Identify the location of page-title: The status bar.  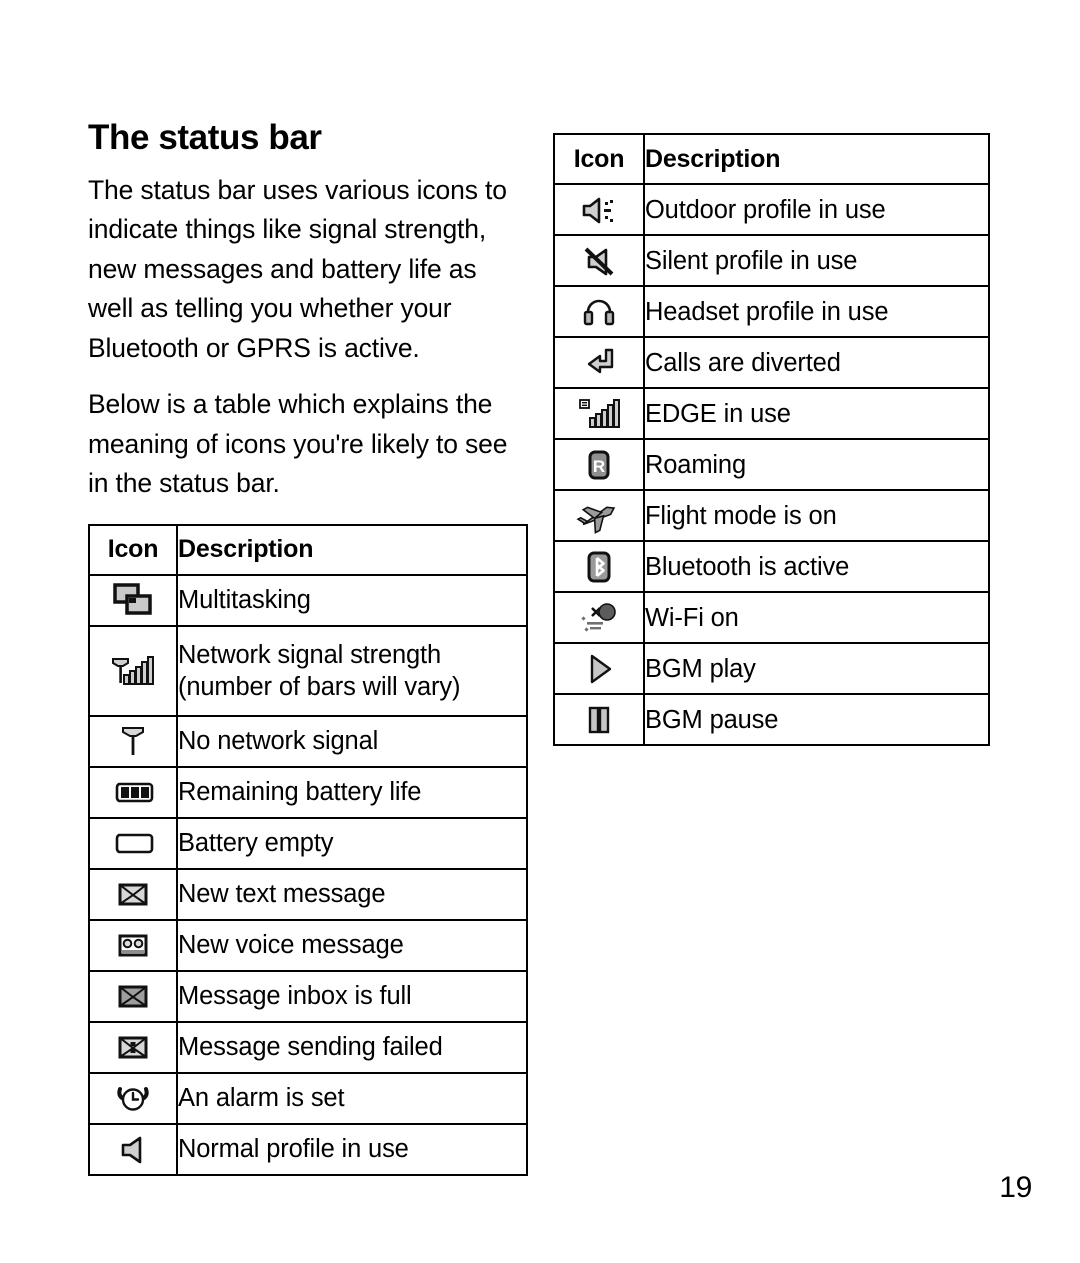
(205, 137).